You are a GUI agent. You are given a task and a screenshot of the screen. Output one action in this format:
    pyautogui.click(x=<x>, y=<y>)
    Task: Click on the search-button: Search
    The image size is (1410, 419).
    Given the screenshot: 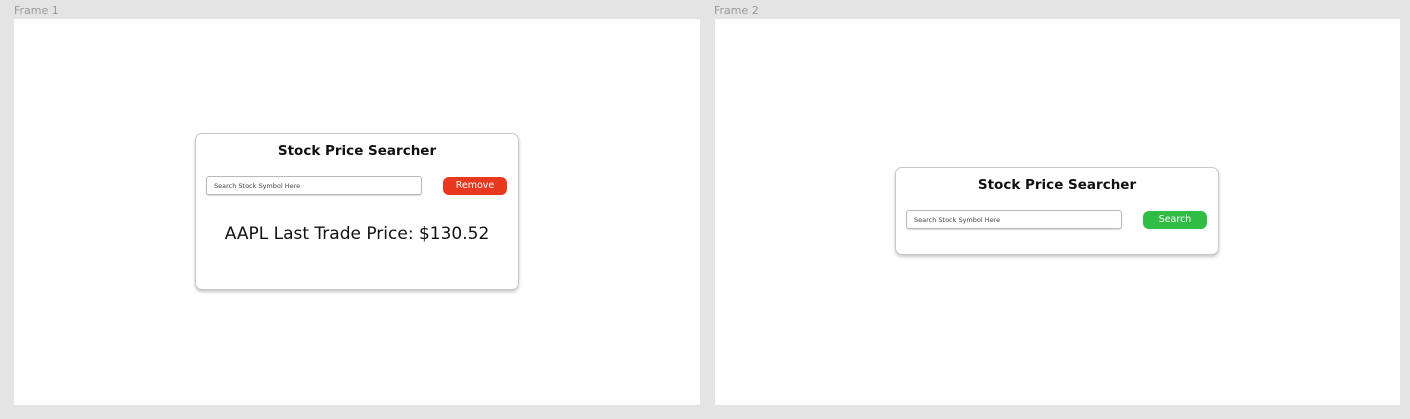 What is the action you would take?
    pyautogui.click(x=1175, y=220)
    